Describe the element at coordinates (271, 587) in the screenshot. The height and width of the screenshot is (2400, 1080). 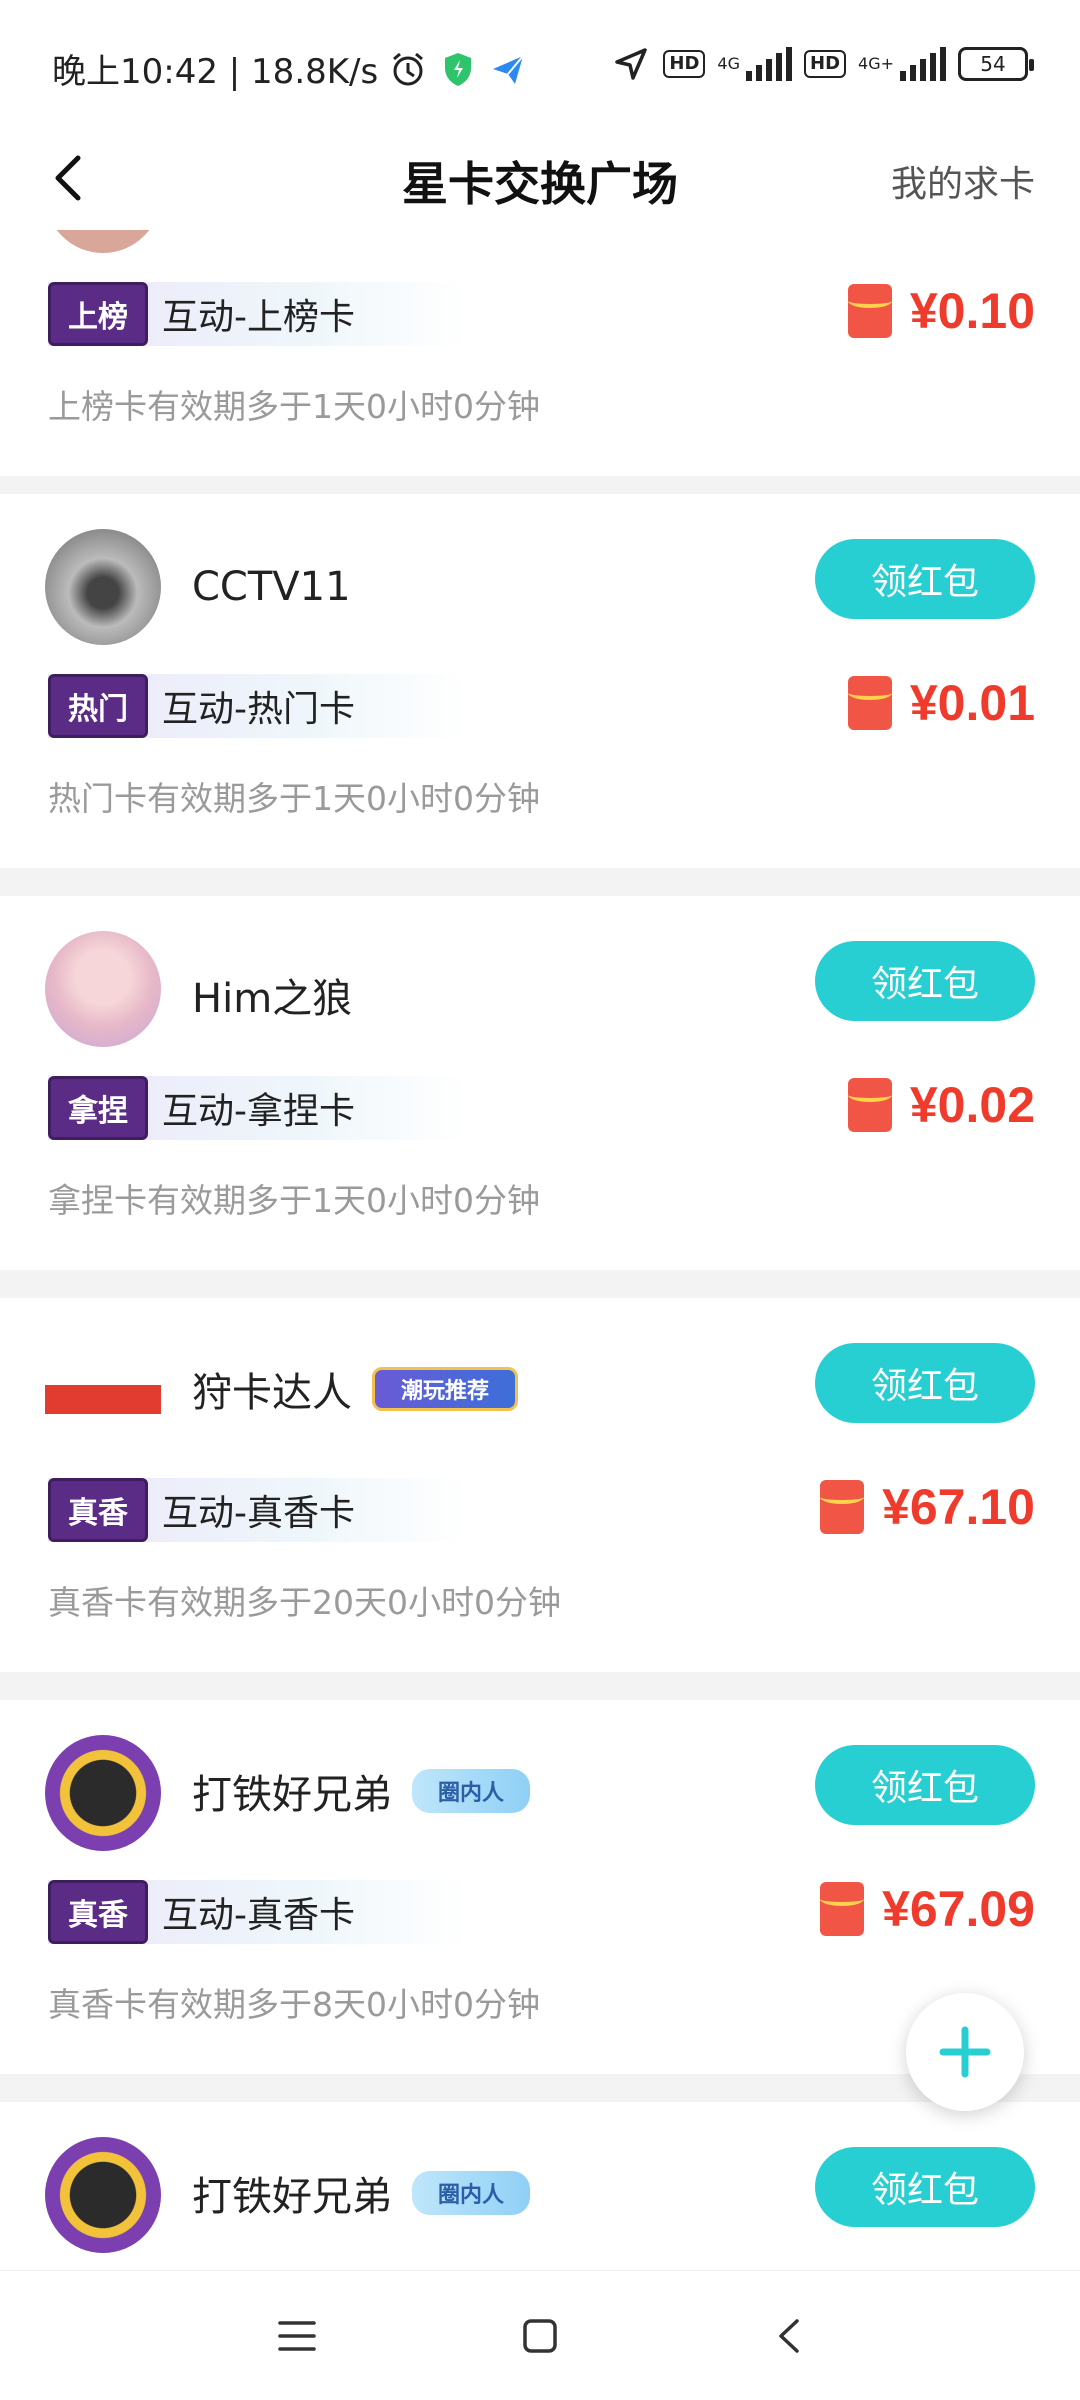
I see `username: CCTV11` at that location.